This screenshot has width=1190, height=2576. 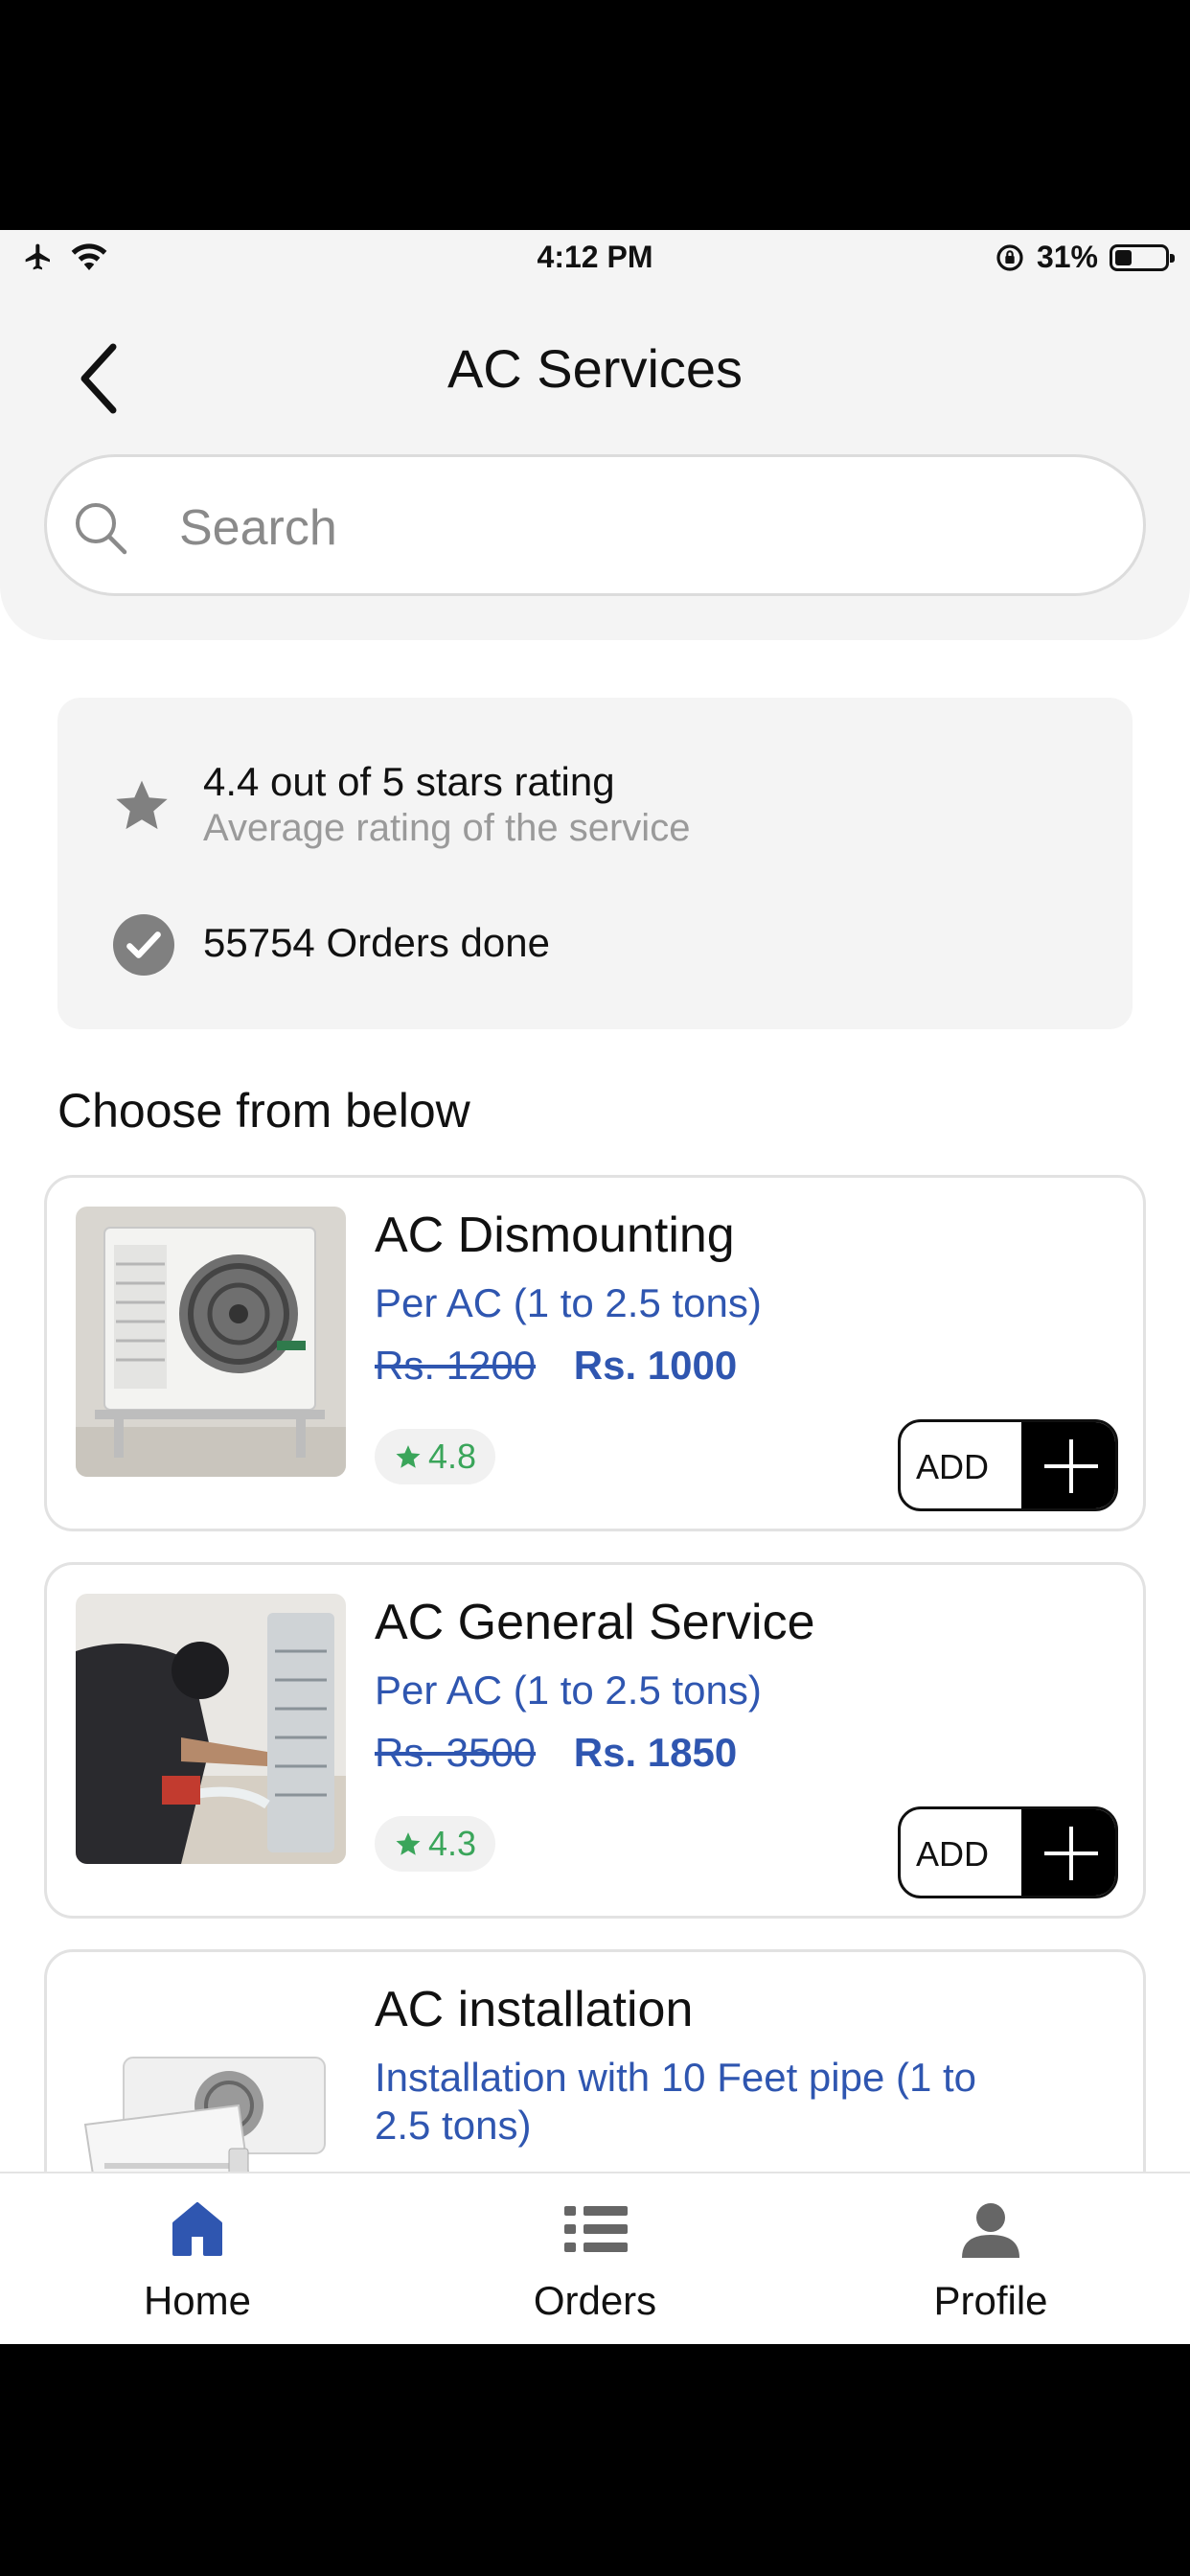 I want to click on rotation-lock-icon, so click(x=1010, y=257).